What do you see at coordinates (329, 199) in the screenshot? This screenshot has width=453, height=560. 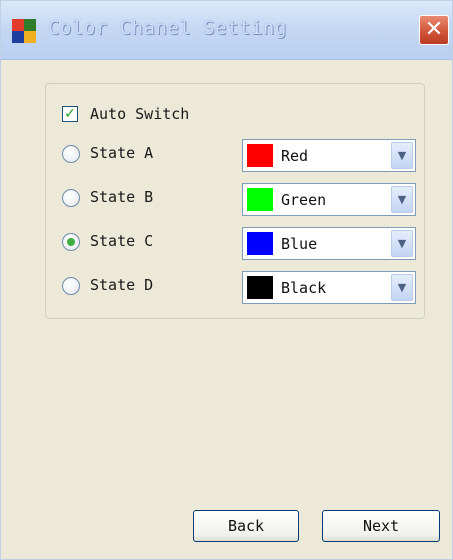 I see `state-b-color-select: Green ▼` at bounding box center [329, 199].